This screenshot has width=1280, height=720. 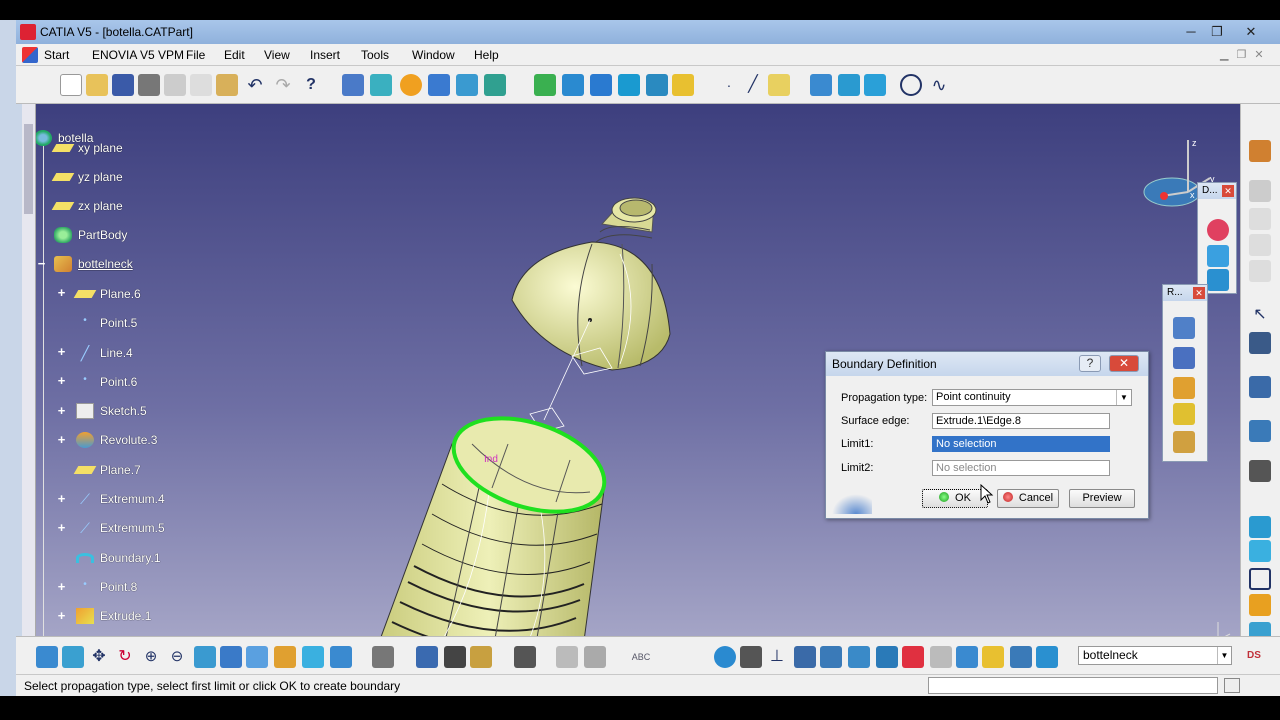 I want to click on tree-item-boundary-1: Boundary.1, so click(x=118, y=558).